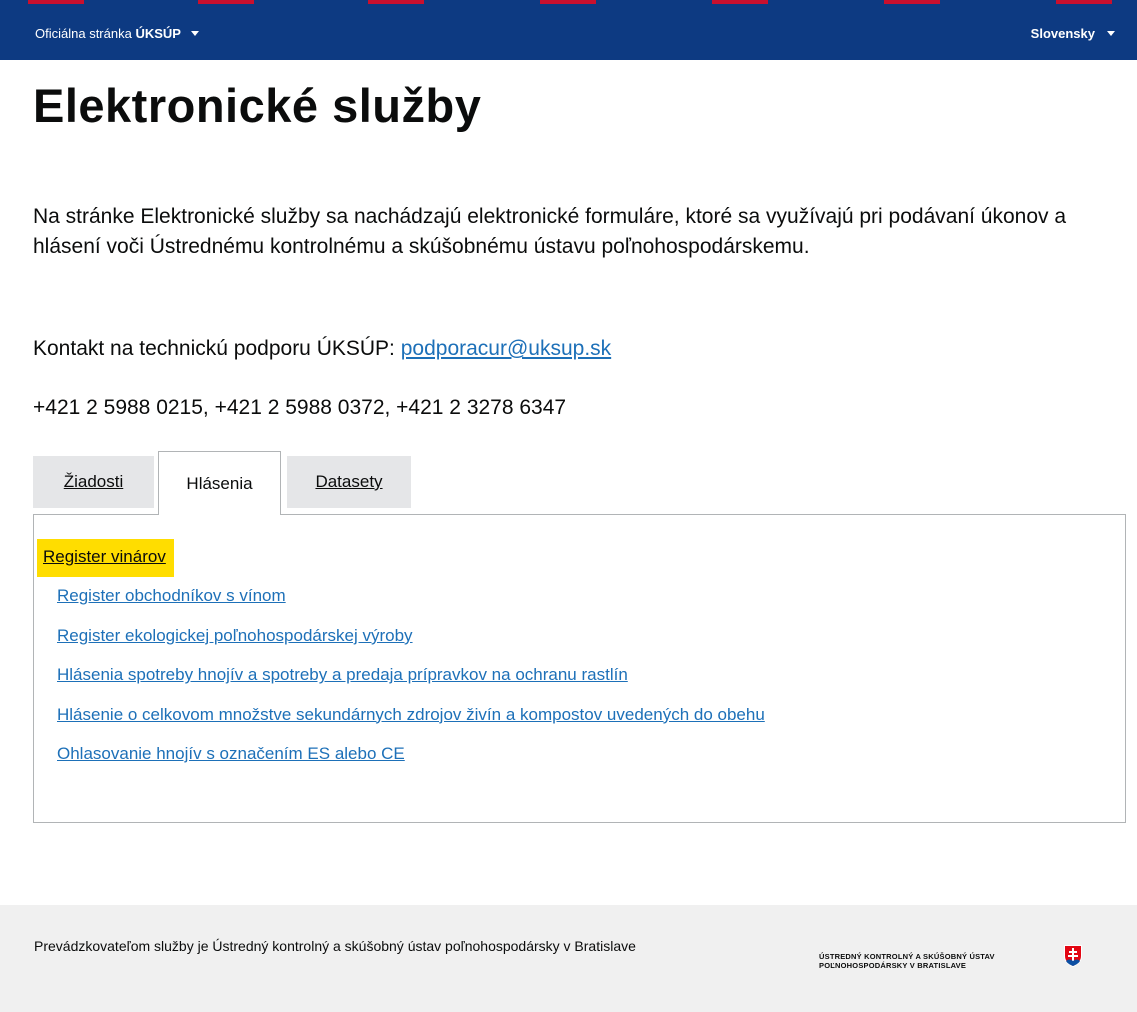  I want to click on footer-org-line1: ÚSTREDNÝ KONTROLNÝ A SKÚŠOBNÝ ÚSTAV, so click(907, 956).